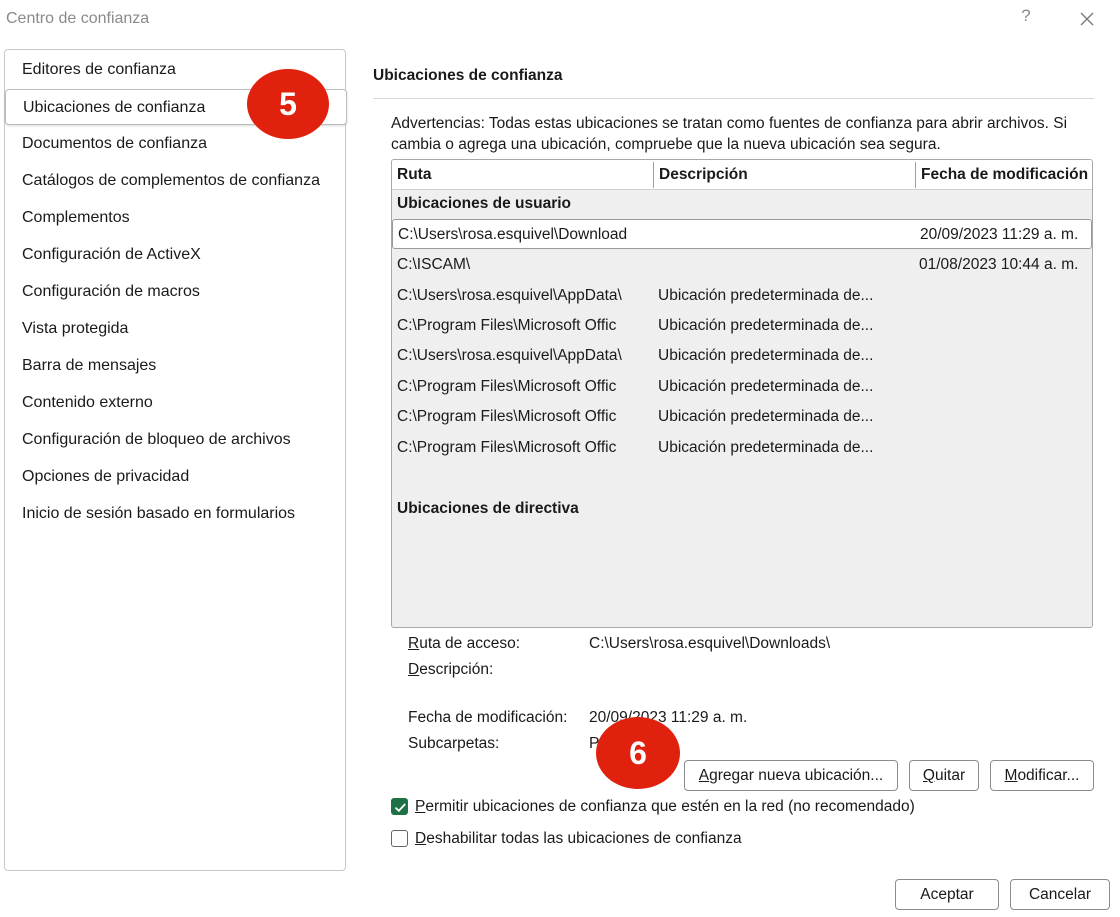  I want to click on section-divider, so click(733, 98).